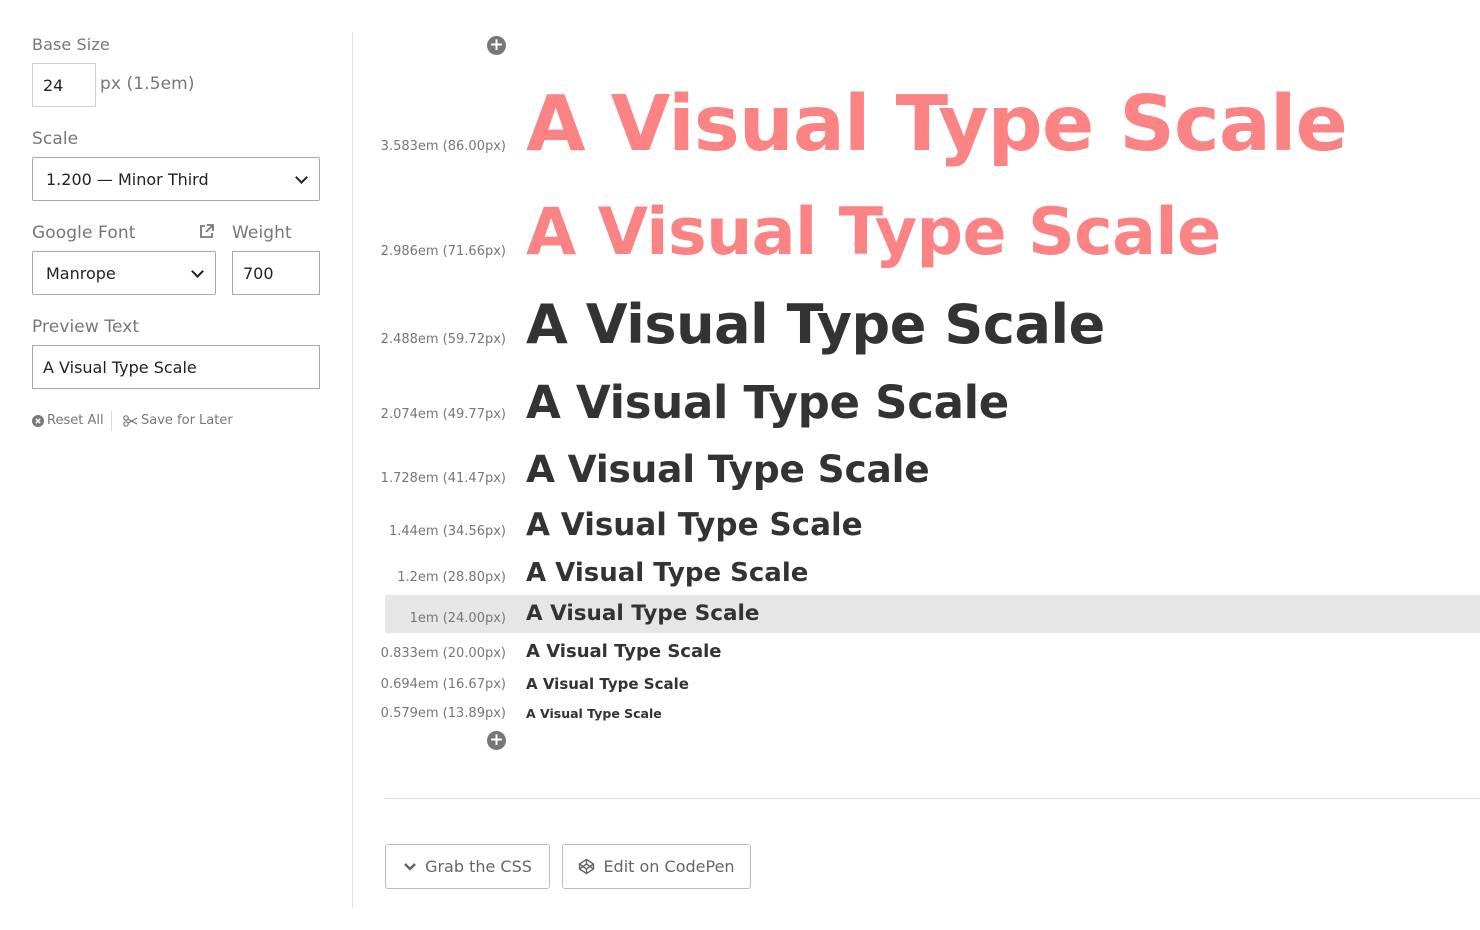 The height and width of the screenshot is (930, 1480). I want to click on grab-css-label: Grab the CSS, so click(478, 866).